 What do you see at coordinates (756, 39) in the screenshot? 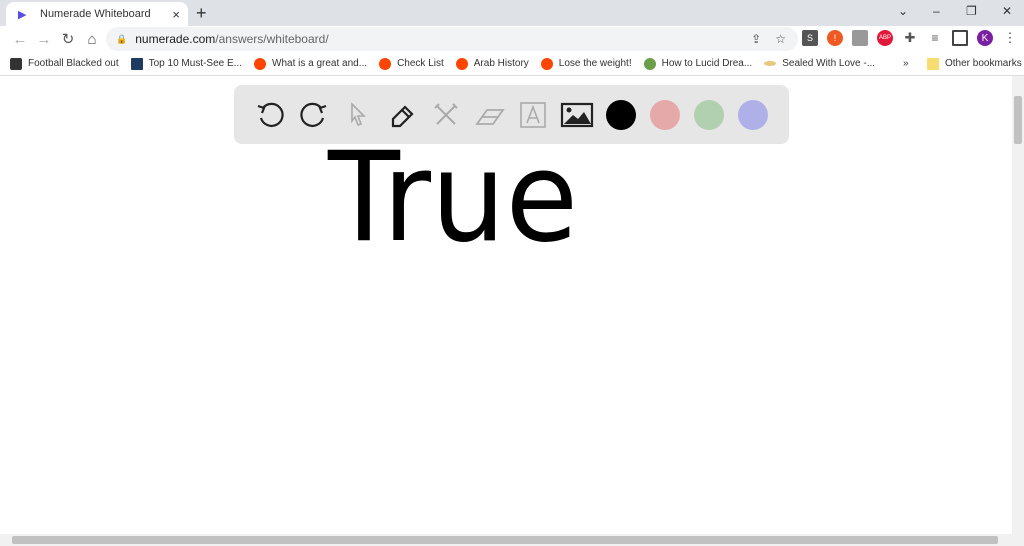
I see `share-icon: ⇪` at bounding box center [756, 39].